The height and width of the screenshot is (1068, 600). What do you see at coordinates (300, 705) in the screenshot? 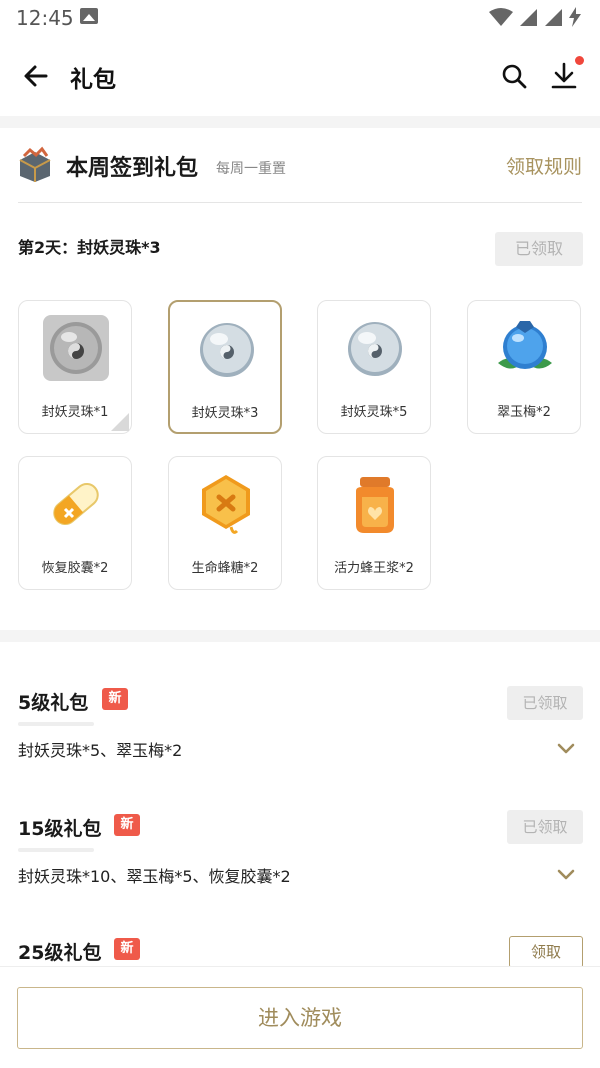
I see `level-gift-5: 5级礼包 新 已领取 封妖灵珠*5、翠玉梅*2` at bounding box center [300, 705].